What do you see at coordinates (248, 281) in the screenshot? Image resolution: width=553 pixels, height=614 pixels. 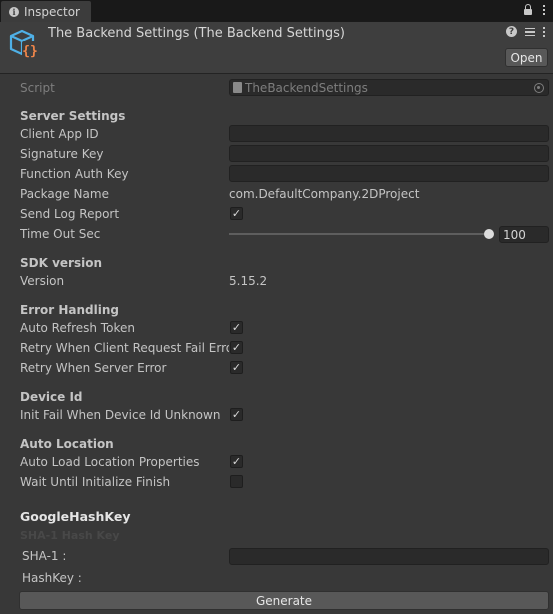 I see `version-value: 5.15.2` at bounding box center [248, 281].